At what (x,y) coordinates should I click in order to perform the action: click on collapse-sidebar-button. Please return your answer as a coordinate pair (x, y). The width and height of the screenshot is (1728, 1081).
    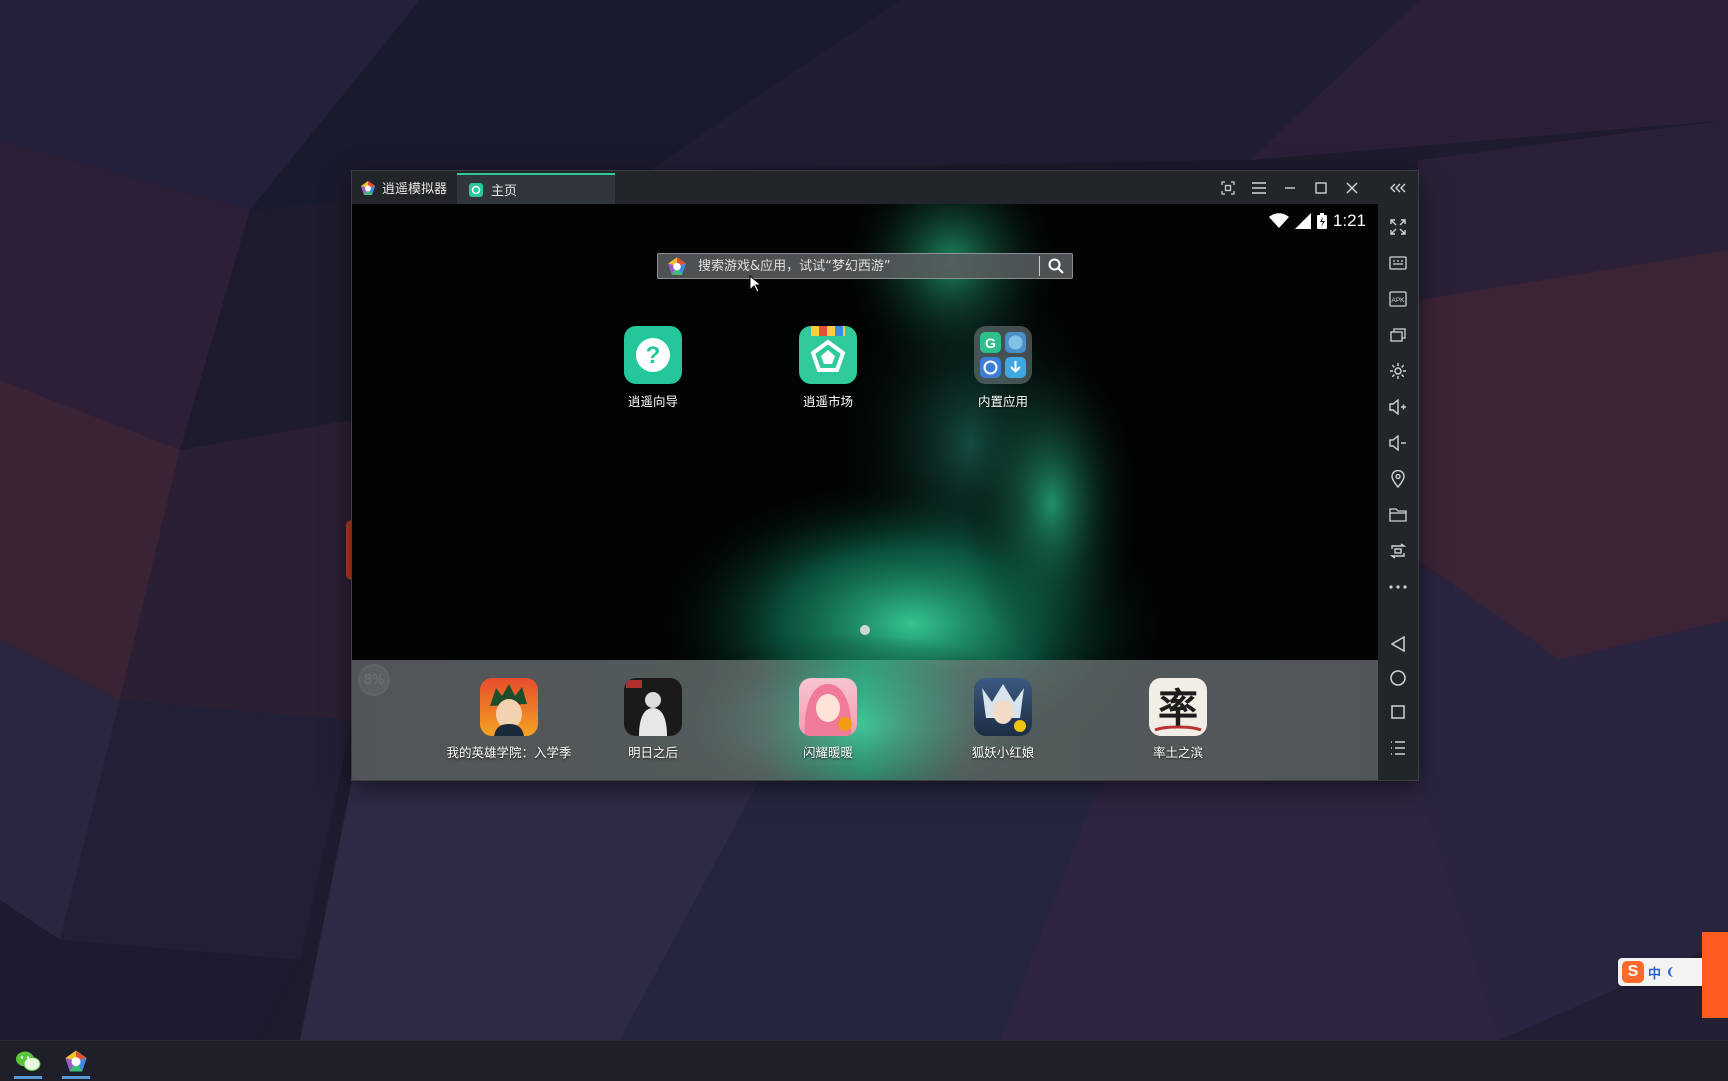
    Looking at the image, I should click on (1399, 187).